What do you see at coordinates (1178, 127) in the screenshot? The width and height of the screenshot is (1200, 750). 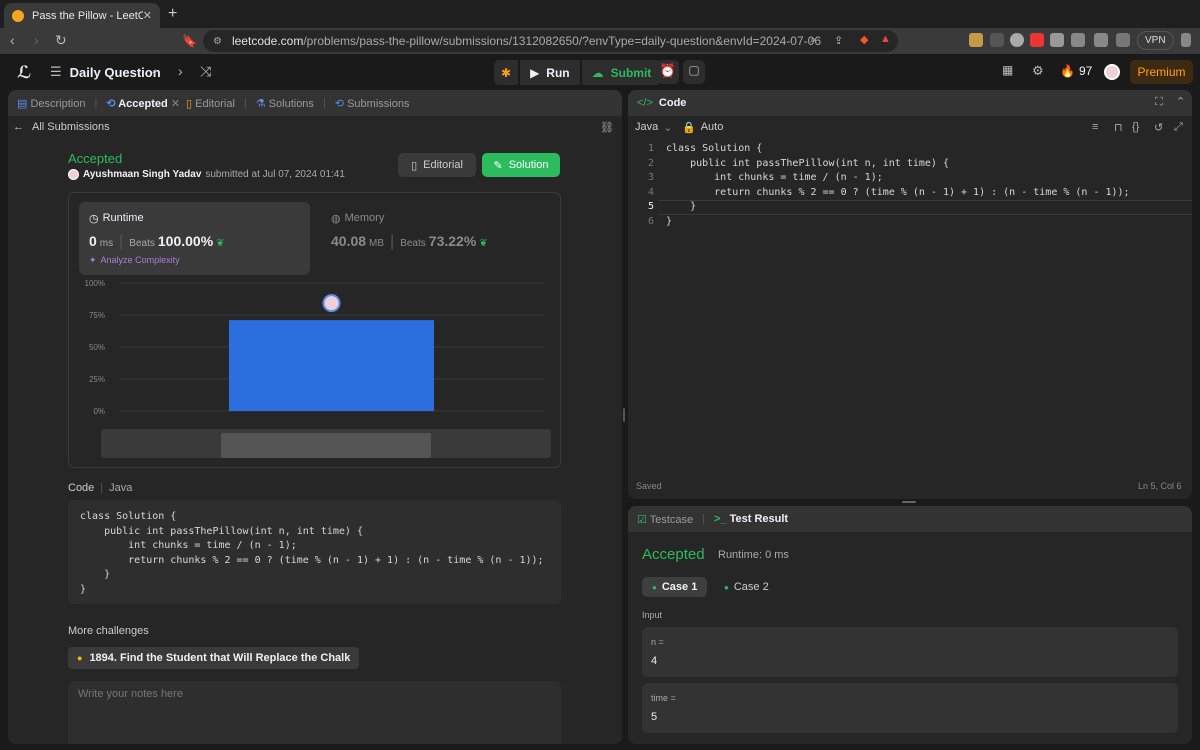 I see `fullscreen-icon: ⤢` at bounding box center [1178, 127].